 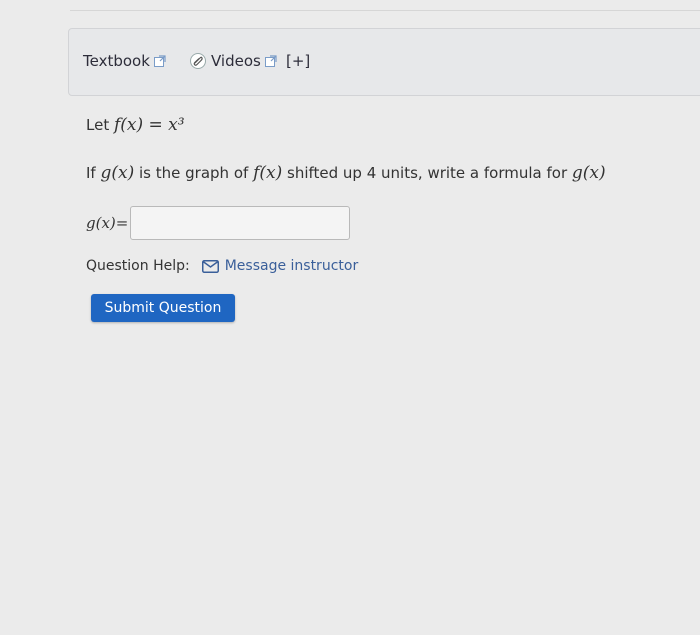 What do you see at coordinates (384, 62) in the screenshot?
I see `resource-bar: Textbook Videos [+]` at bounding box center [384, 62].